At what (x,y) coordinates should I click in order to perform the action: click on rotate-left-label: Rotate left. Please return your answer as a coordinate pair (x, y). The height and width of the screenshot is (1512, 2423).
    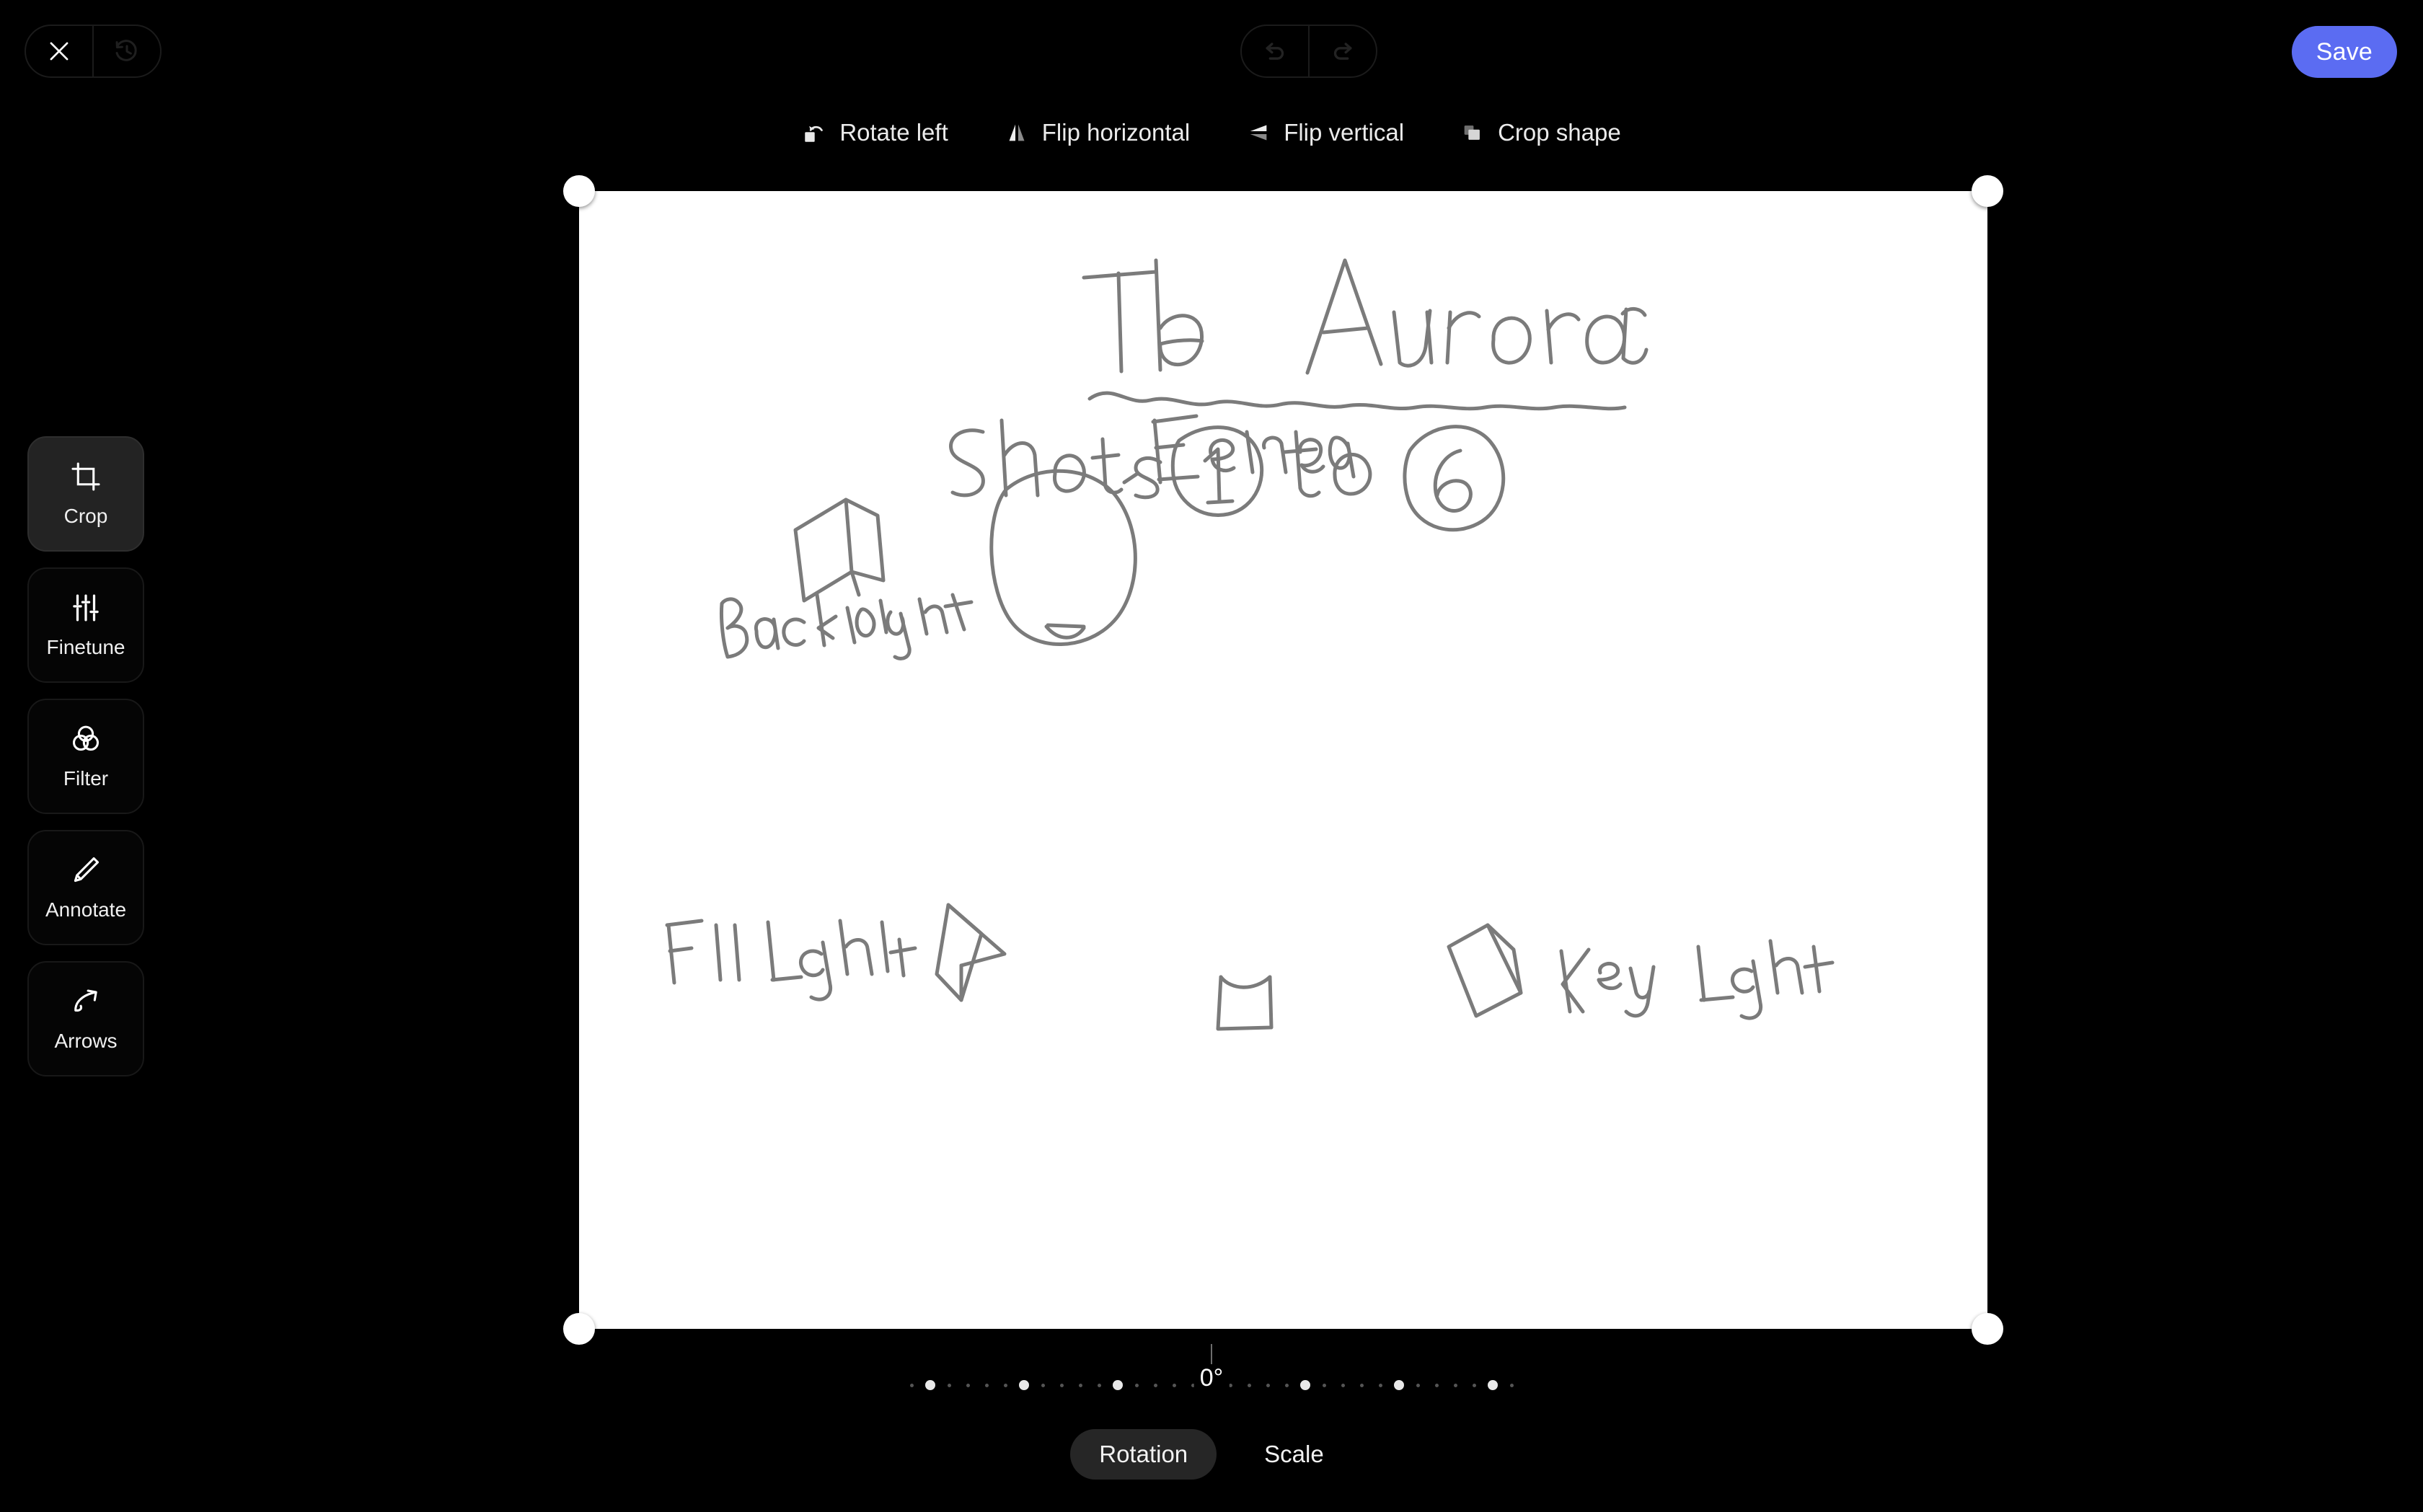
    Looking at the image, I should click on (894, 132).